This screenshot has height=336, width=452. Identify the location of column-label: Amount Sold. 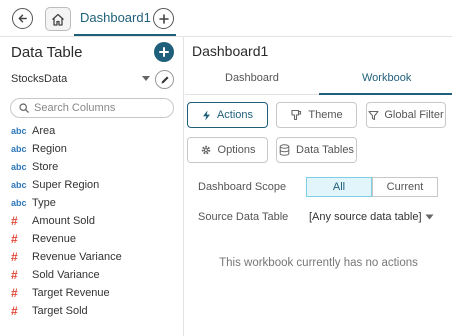
(63, 221).